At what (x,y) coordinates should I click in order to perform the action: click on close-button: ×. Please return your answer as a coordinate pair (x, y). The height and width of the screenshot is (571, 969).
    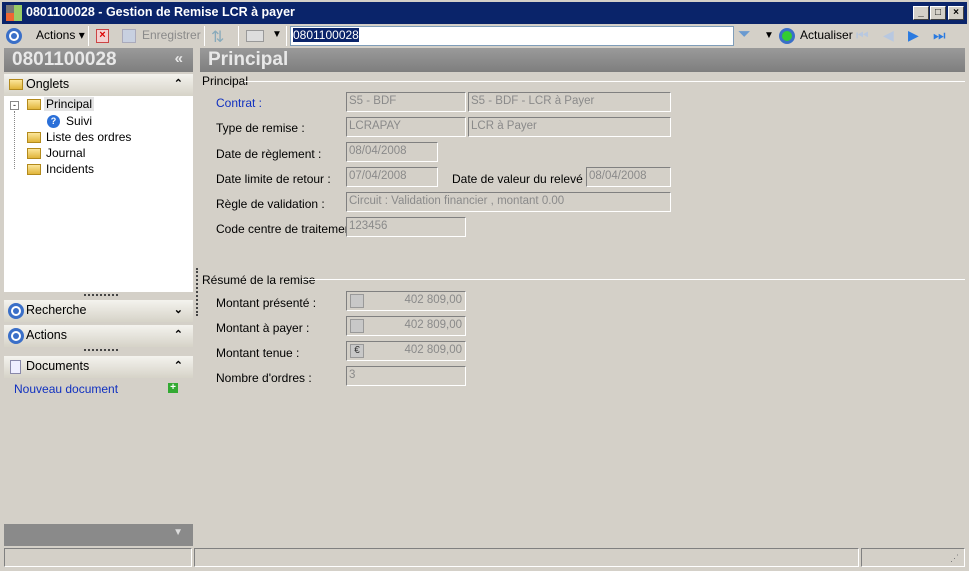
    Looking at the image, I should click on (956, 13).